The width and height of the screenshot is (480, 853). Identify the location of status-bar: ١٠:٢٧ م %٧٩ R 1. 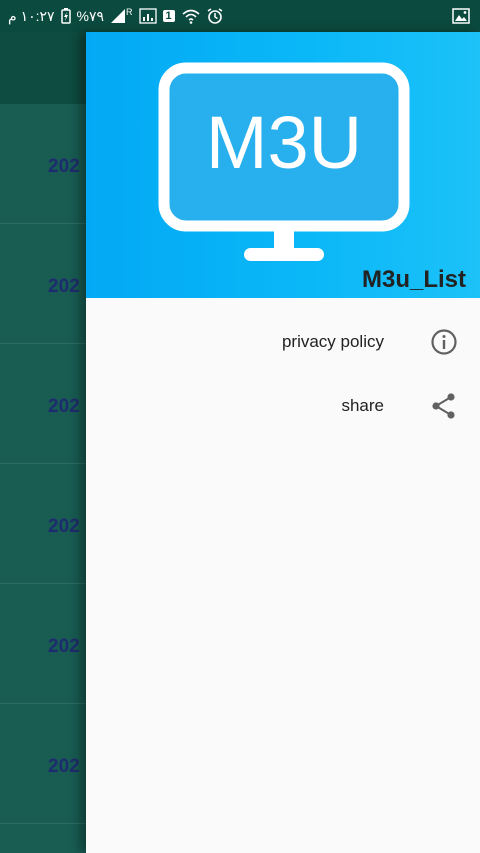
(240, 16).